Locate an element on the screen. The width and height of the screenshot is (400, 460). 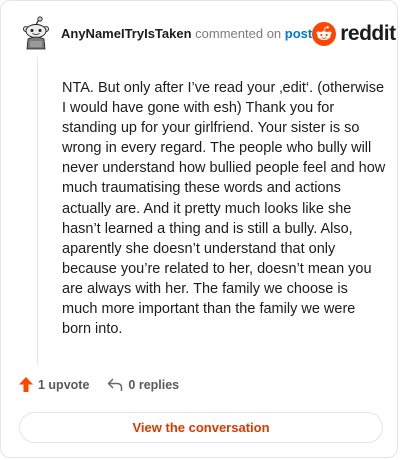
avatar is located at coordinates (36, 34).